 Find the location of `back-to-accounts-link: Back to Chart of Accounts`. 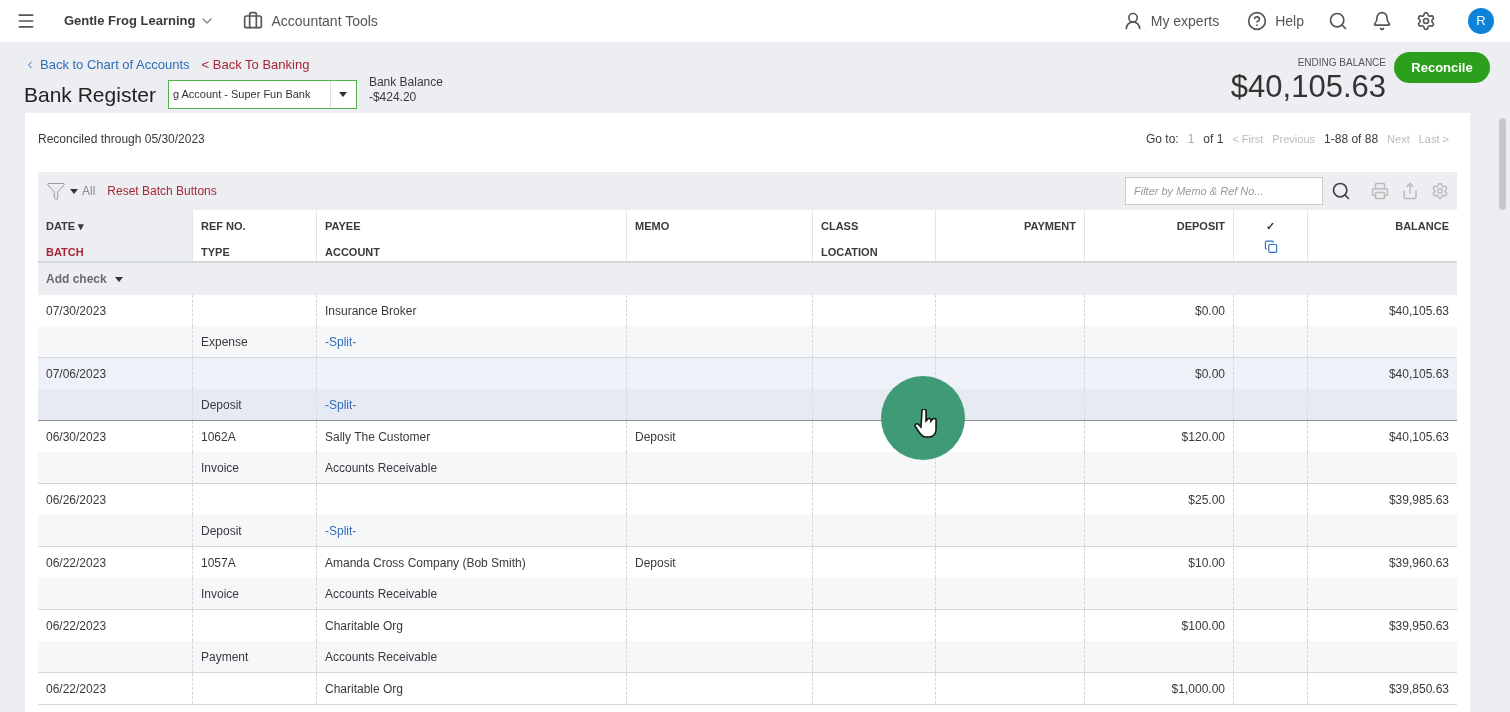

back-to-accounts-link: Back to Chart of Accounts is located at coordinates (107, 65).